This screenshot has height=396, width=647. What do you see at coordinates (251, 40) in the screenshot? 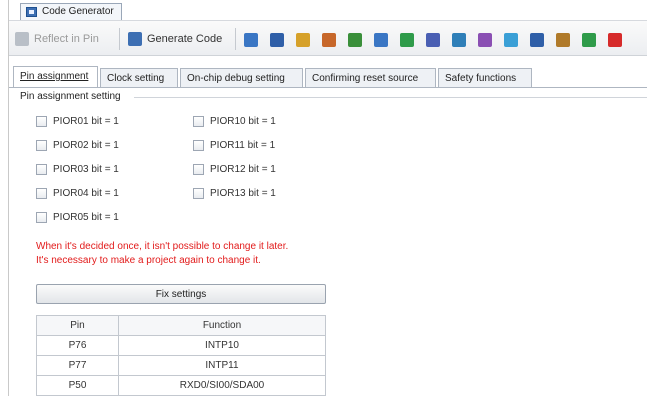
I see `pin-icon` at bounding box center [251, 40].